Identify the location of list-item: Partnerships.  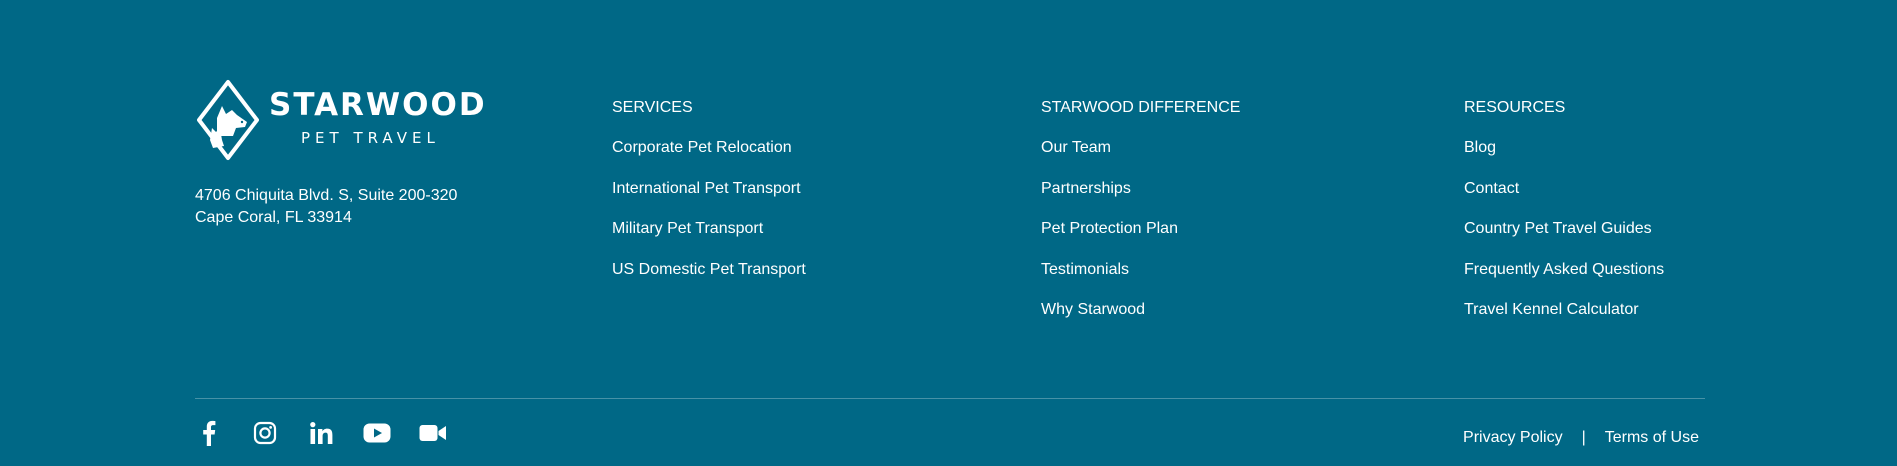
(1140, 200).